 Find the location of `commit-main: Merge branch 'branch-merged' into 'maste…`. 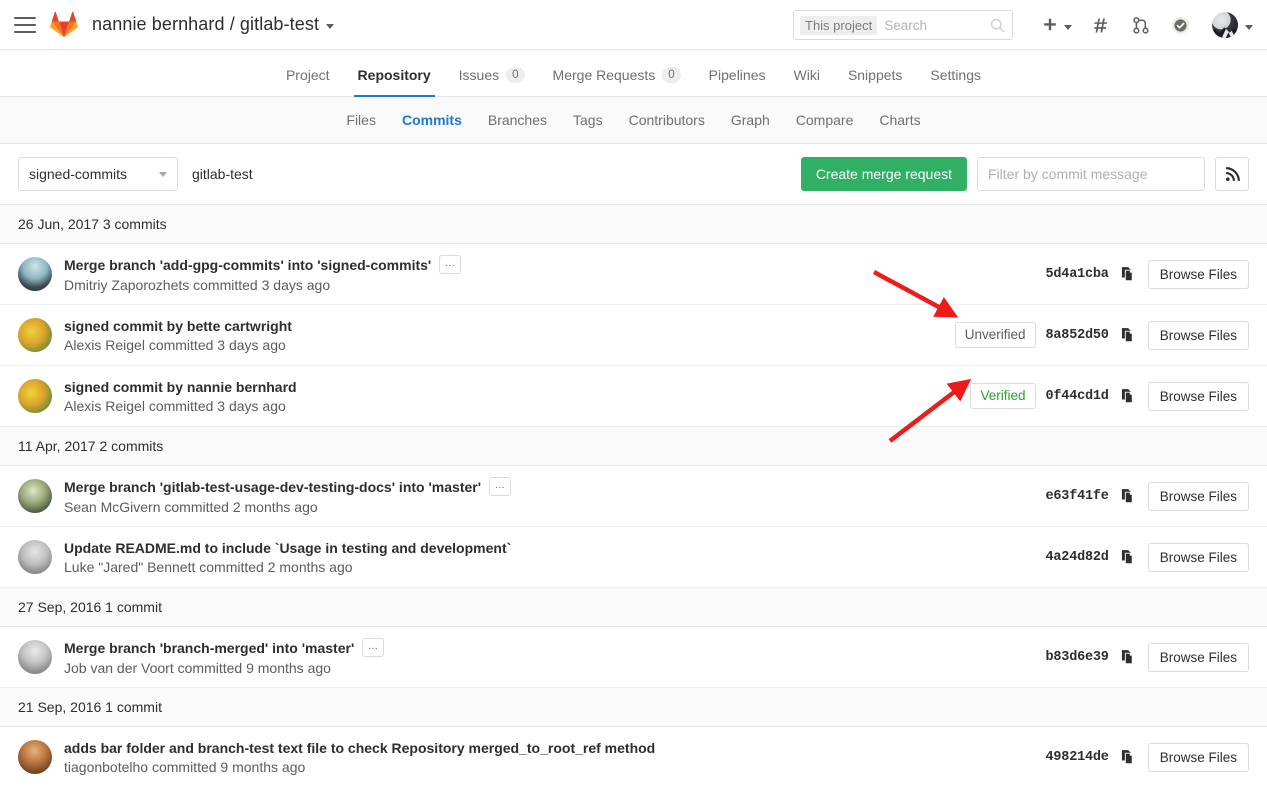

commit-main: Merge branch 'branch-merged' into 'maste… is located at coordinates (555, 657).